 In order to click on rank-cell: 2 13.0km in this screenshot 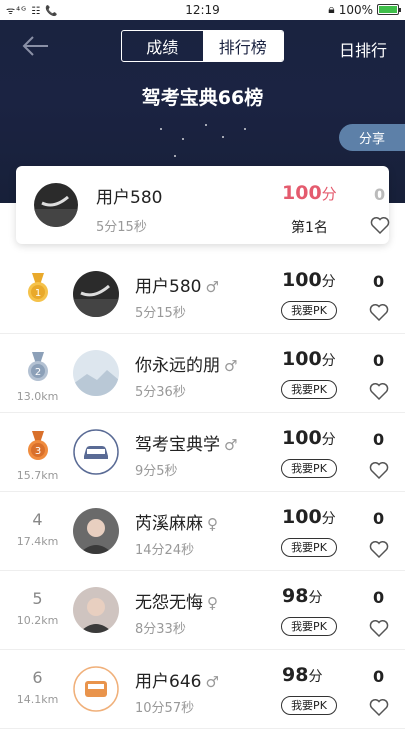, I will do `click(37, 377)`.